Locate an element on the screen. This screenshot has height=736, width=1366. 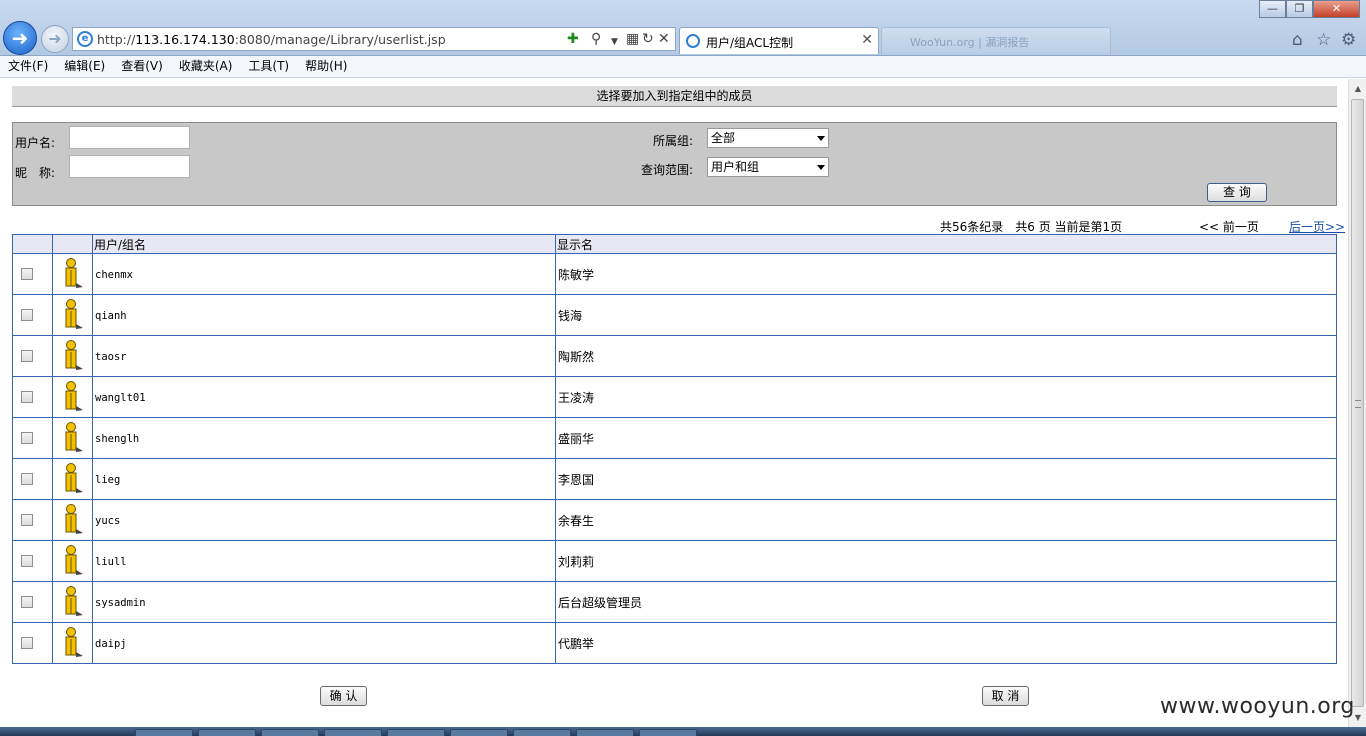
grip-icon is located at coordinates (1358, 404).